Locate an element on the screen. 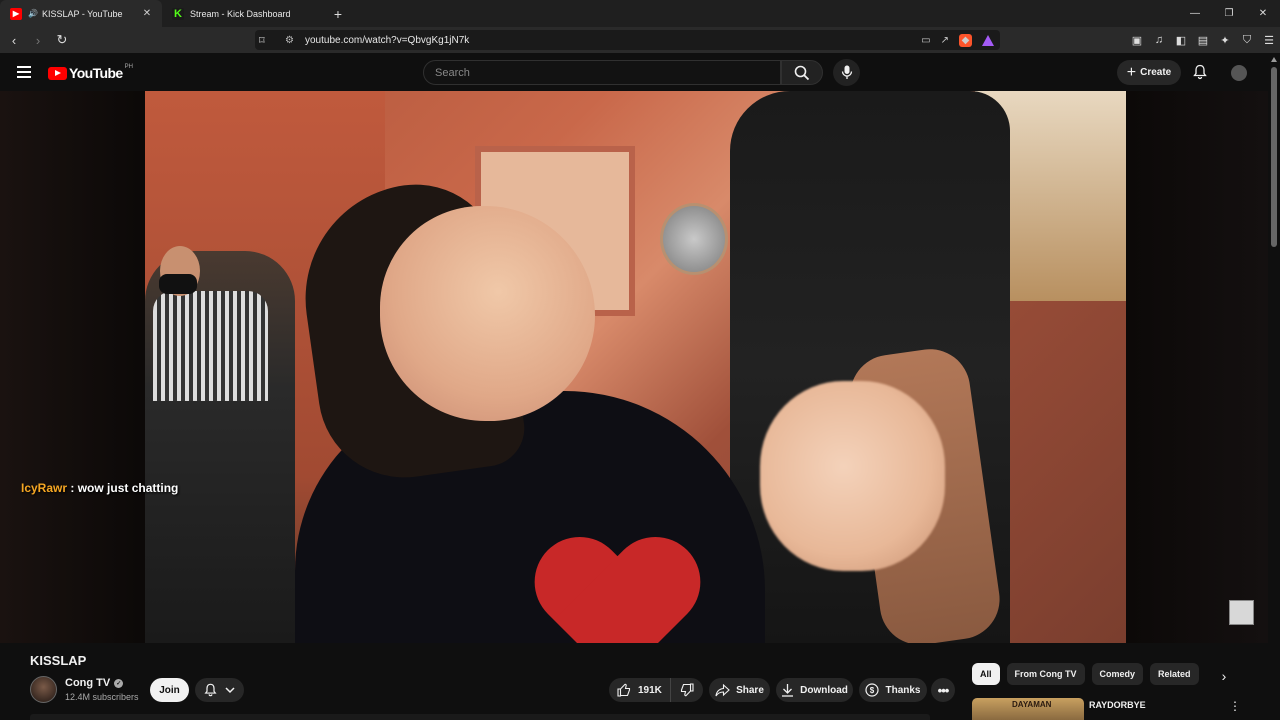  close-window-icon: ✕ is located at coordinates (1263, 13).